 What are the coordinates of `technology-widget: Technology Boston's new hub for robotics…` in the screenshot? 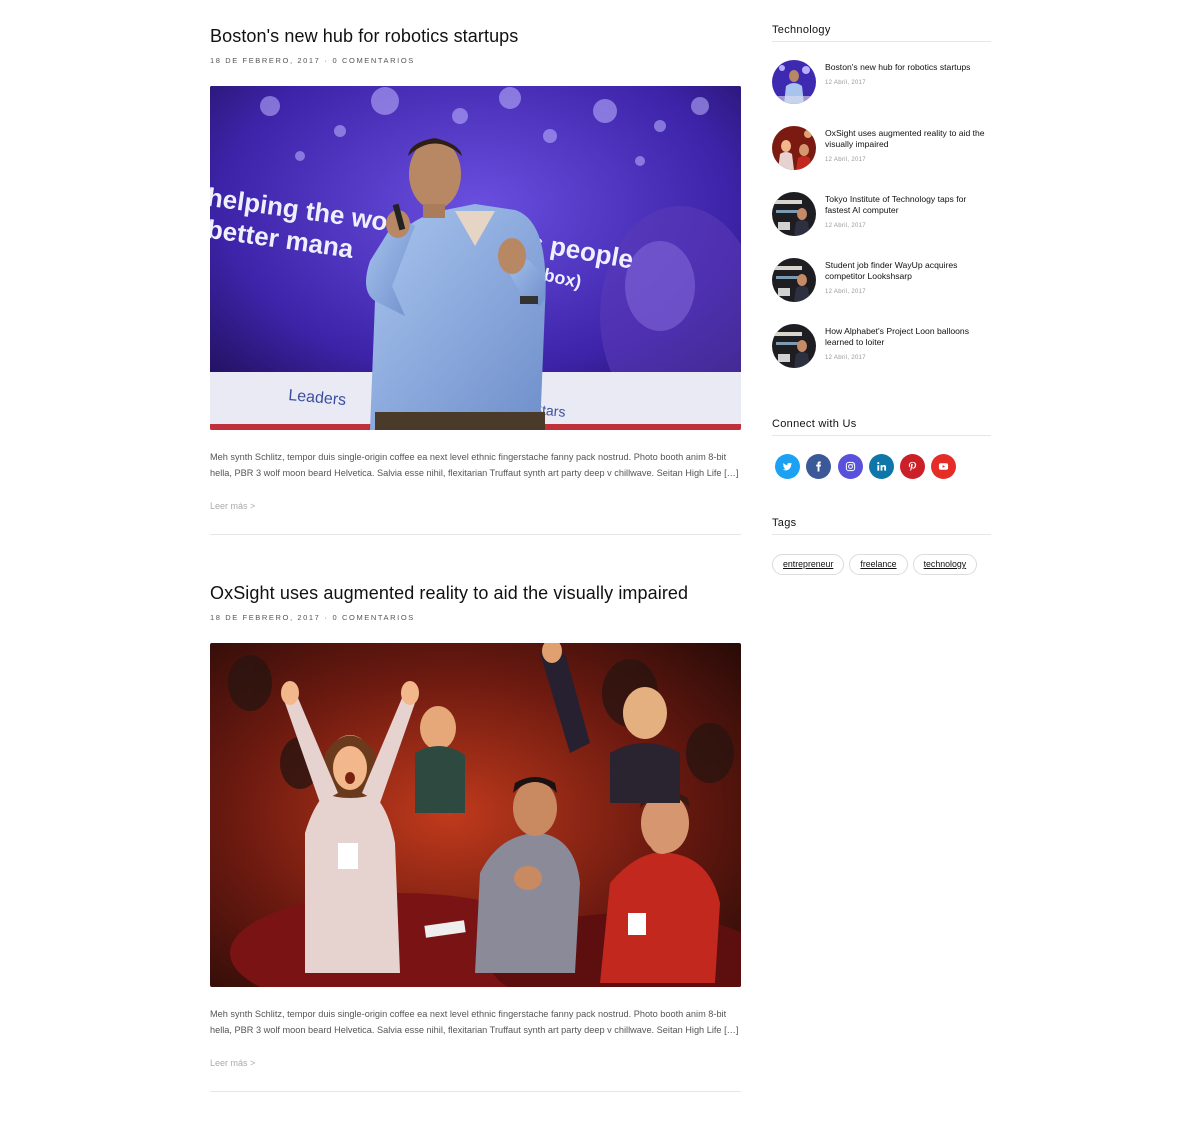 It's located at (881, 207).